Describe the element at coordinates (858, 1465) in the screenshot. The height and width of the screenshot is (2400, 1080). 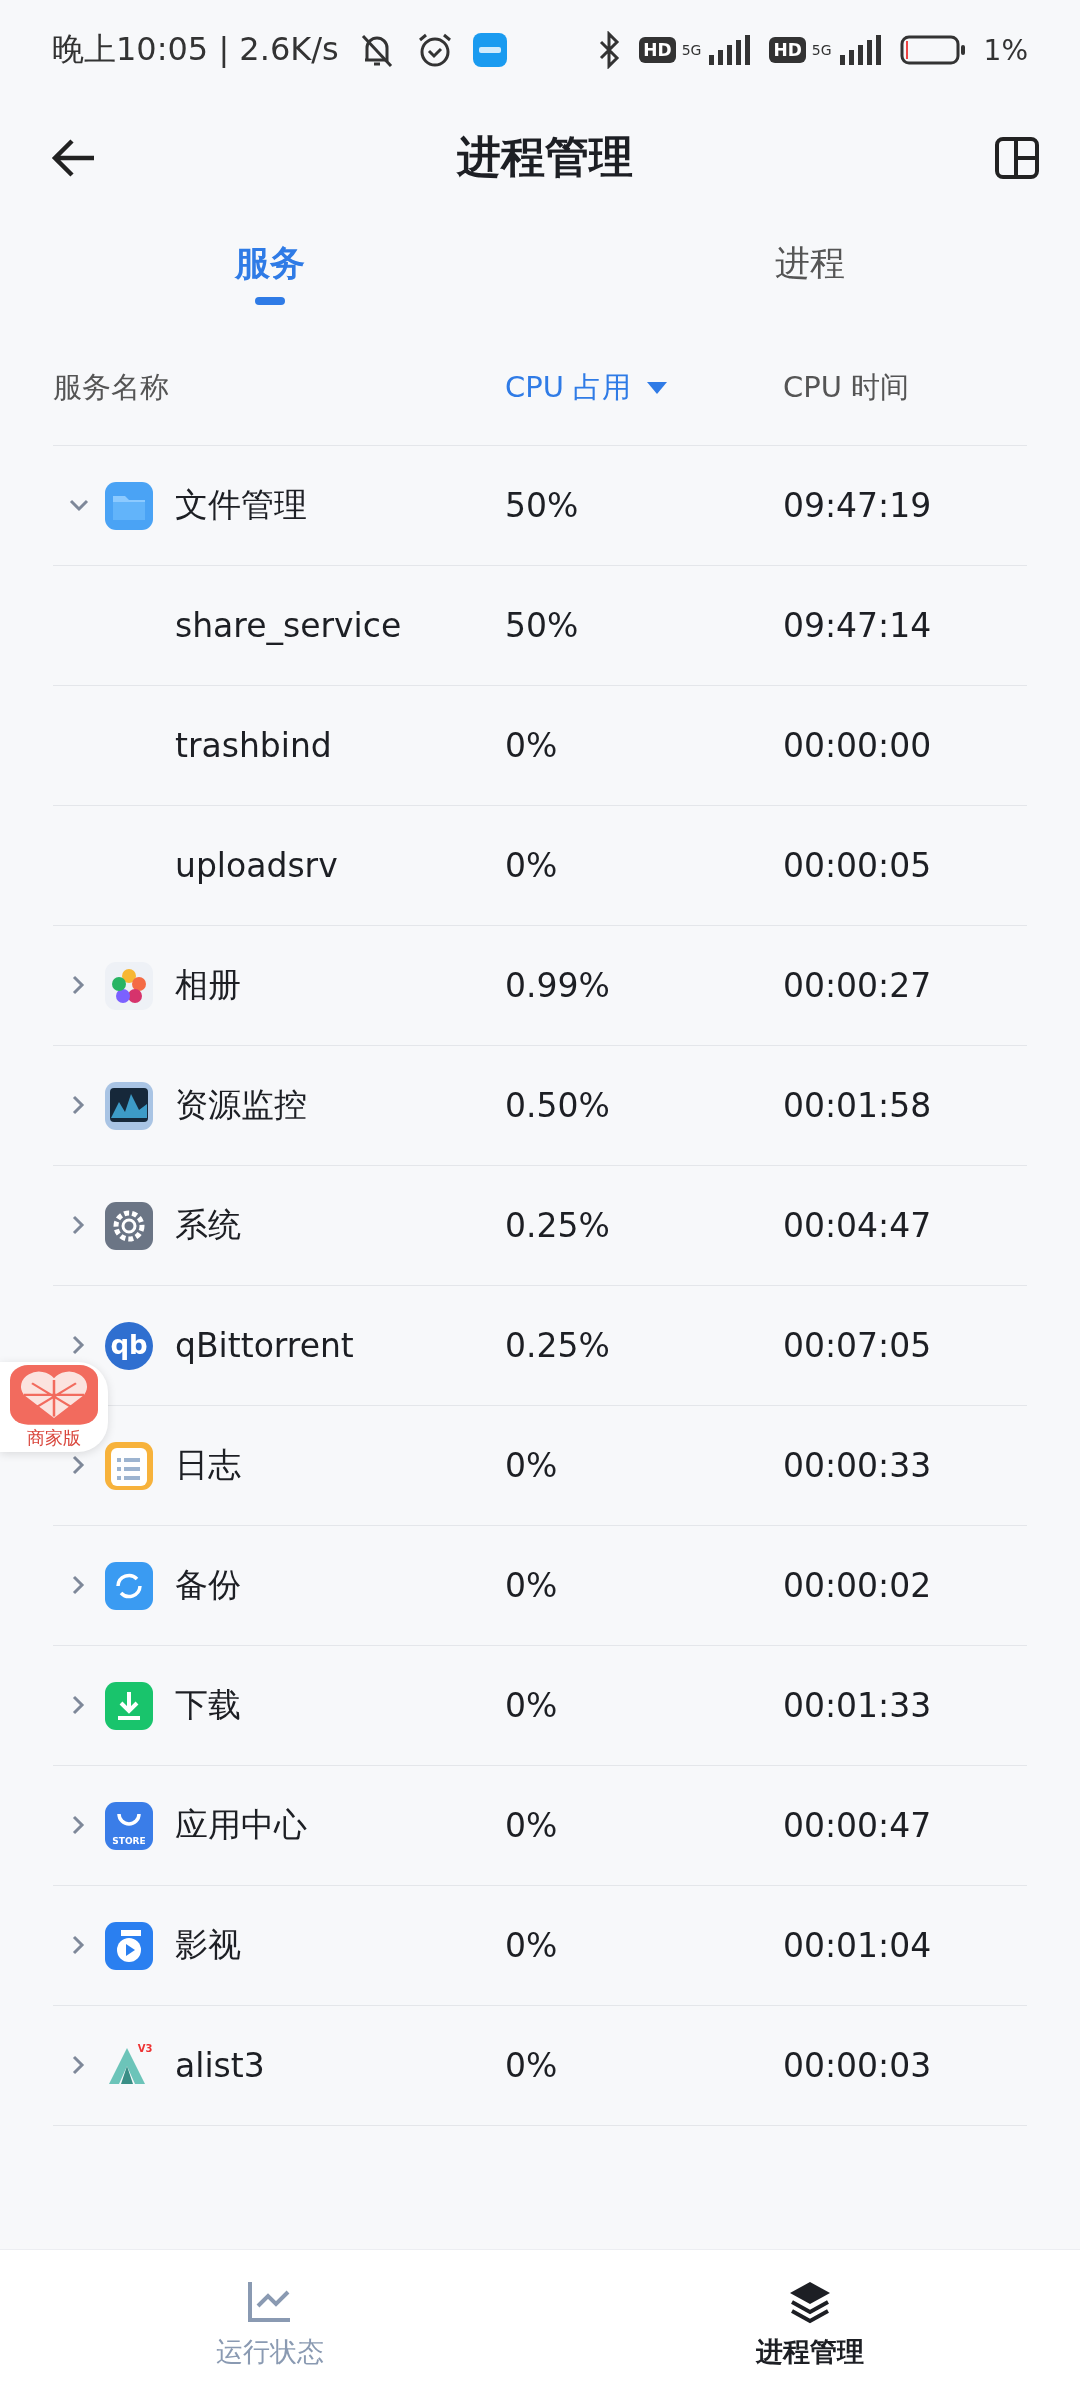
I see `cpu-time: 00:00:33` at that location.